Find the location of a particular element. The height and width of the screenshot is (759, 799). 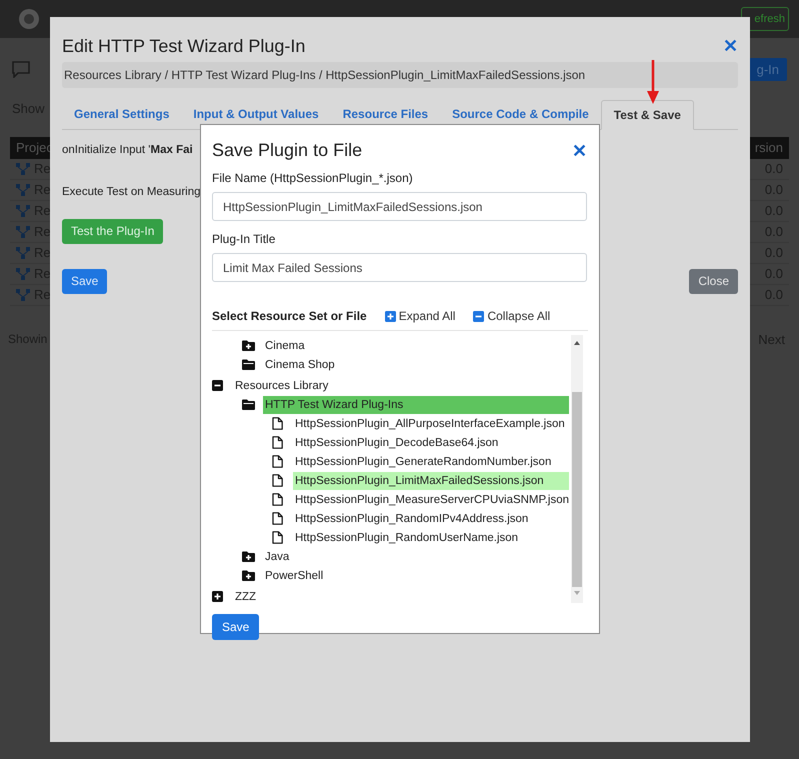

scroll-up-icon is located at coordinates (577, 343).